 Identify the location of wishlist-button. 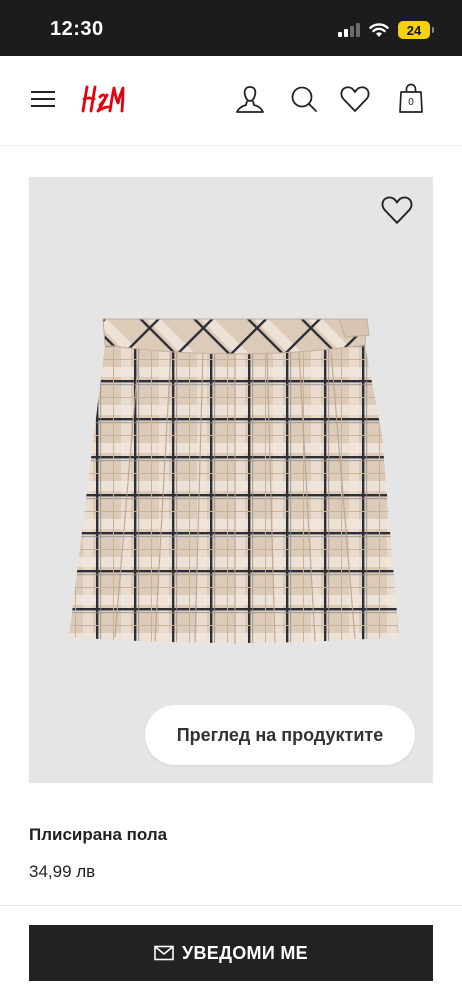
(398, 211).